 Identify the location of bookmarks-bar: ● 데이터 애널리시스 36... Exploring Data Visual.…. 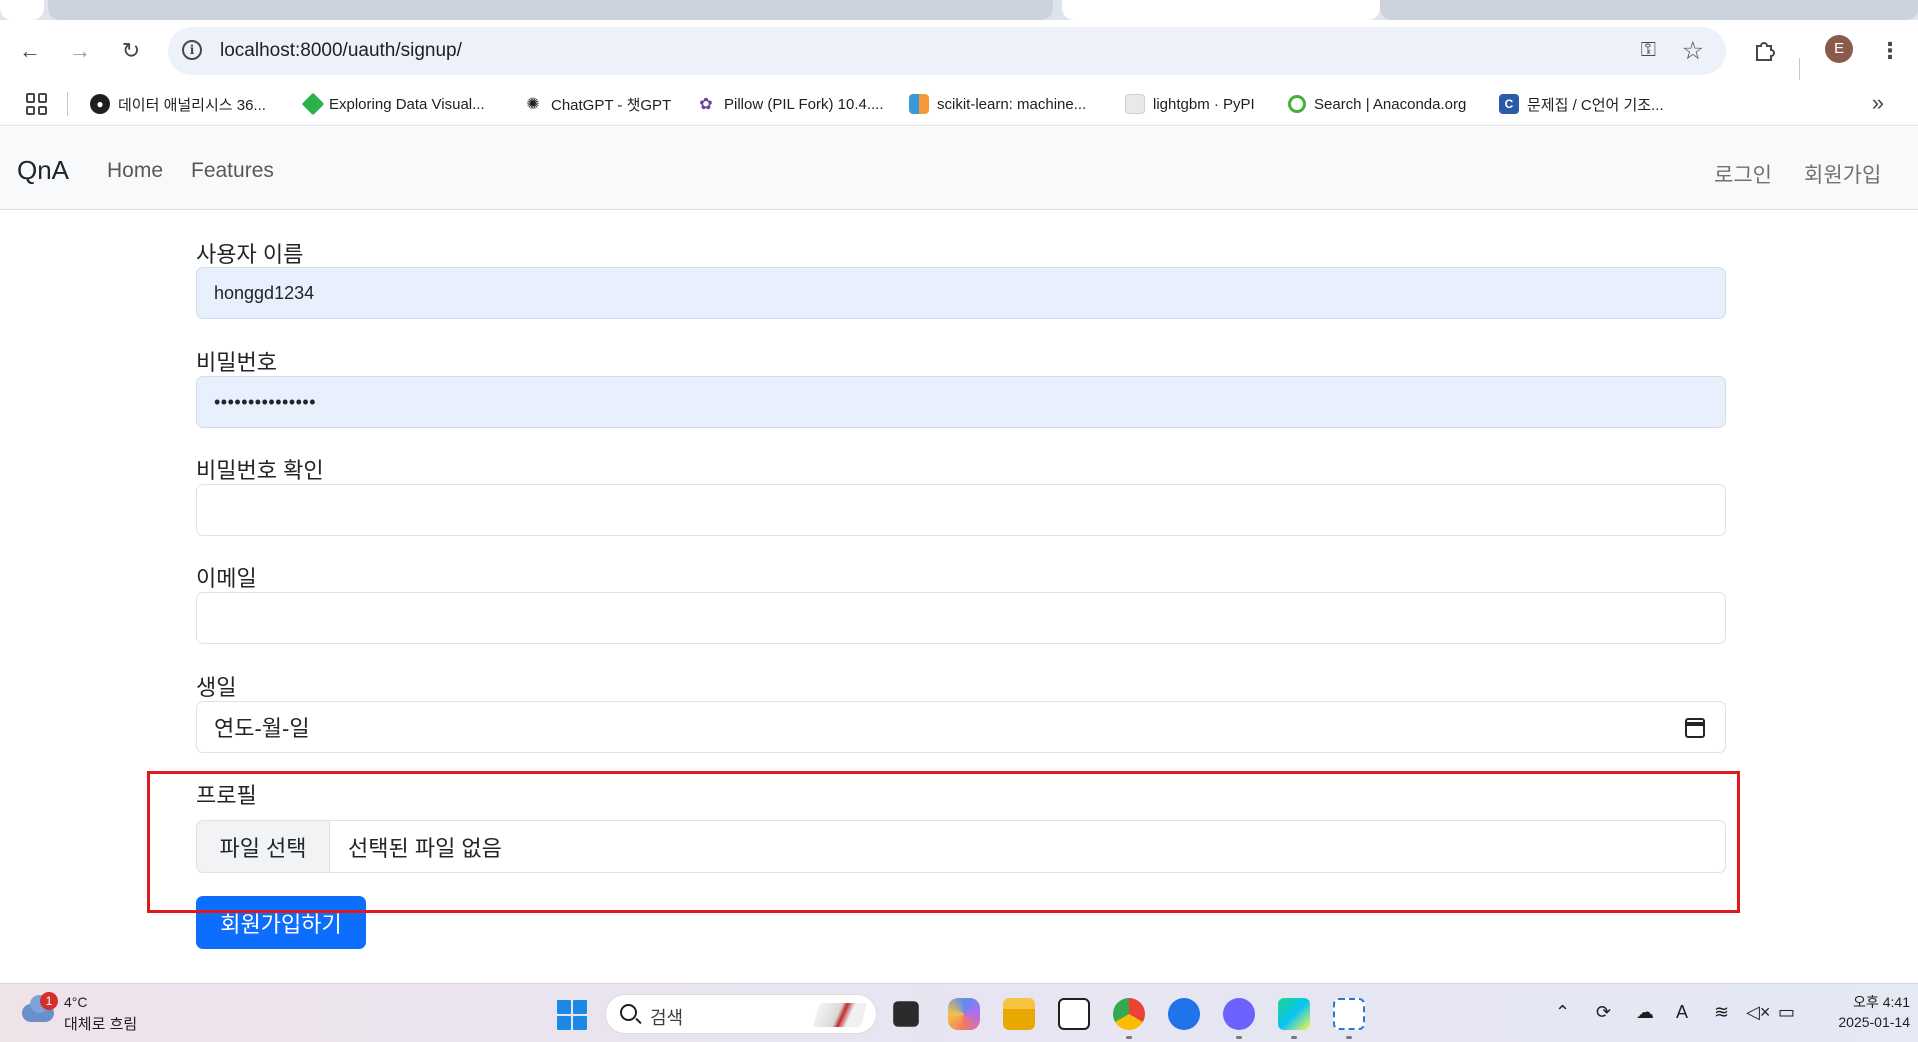
(959, 104).